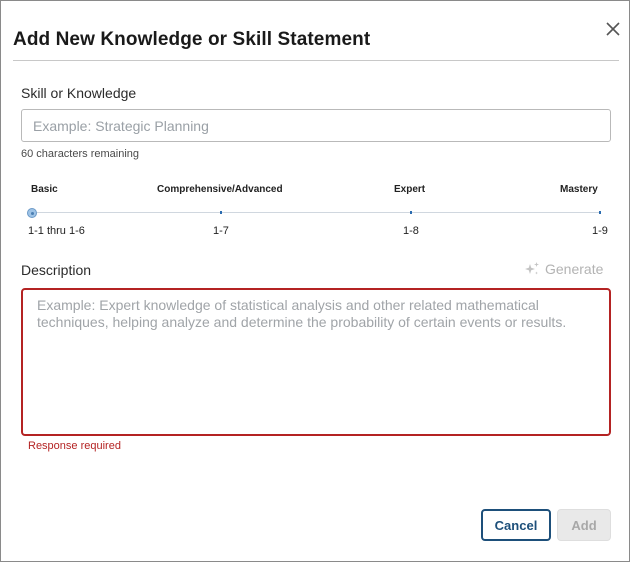 This screenshot has width=630, height=562. Describe the element at coordinates (532, 268) in the screenshot. I see `sparkle-icon` at that location.